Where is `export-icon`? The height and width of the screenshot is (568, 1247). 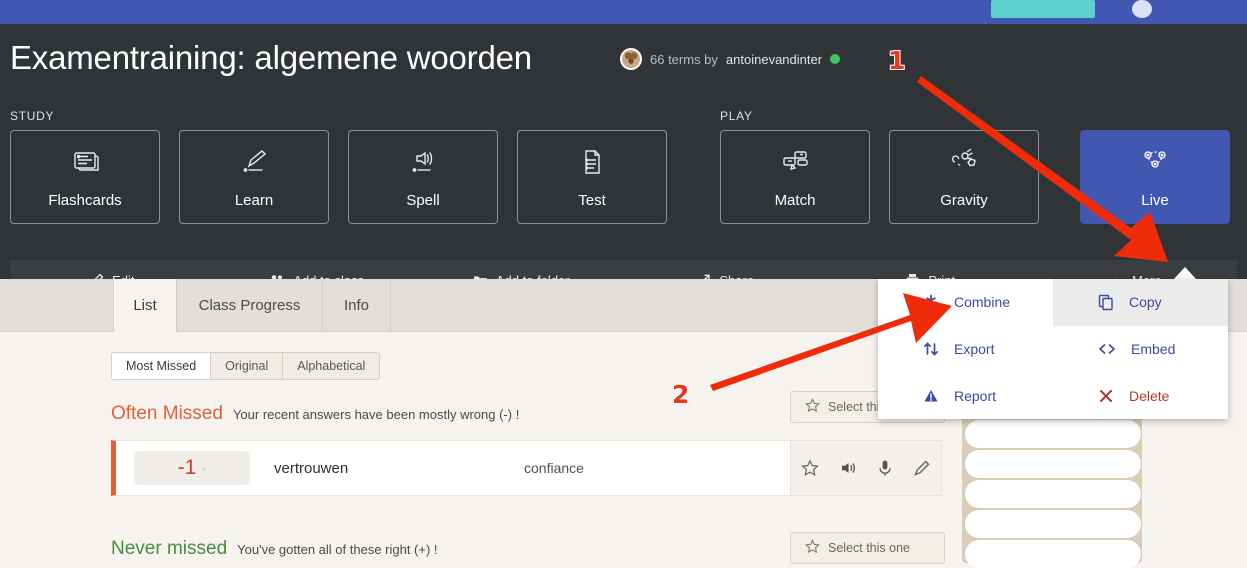
export-icon is located at coordinates (931, 349).